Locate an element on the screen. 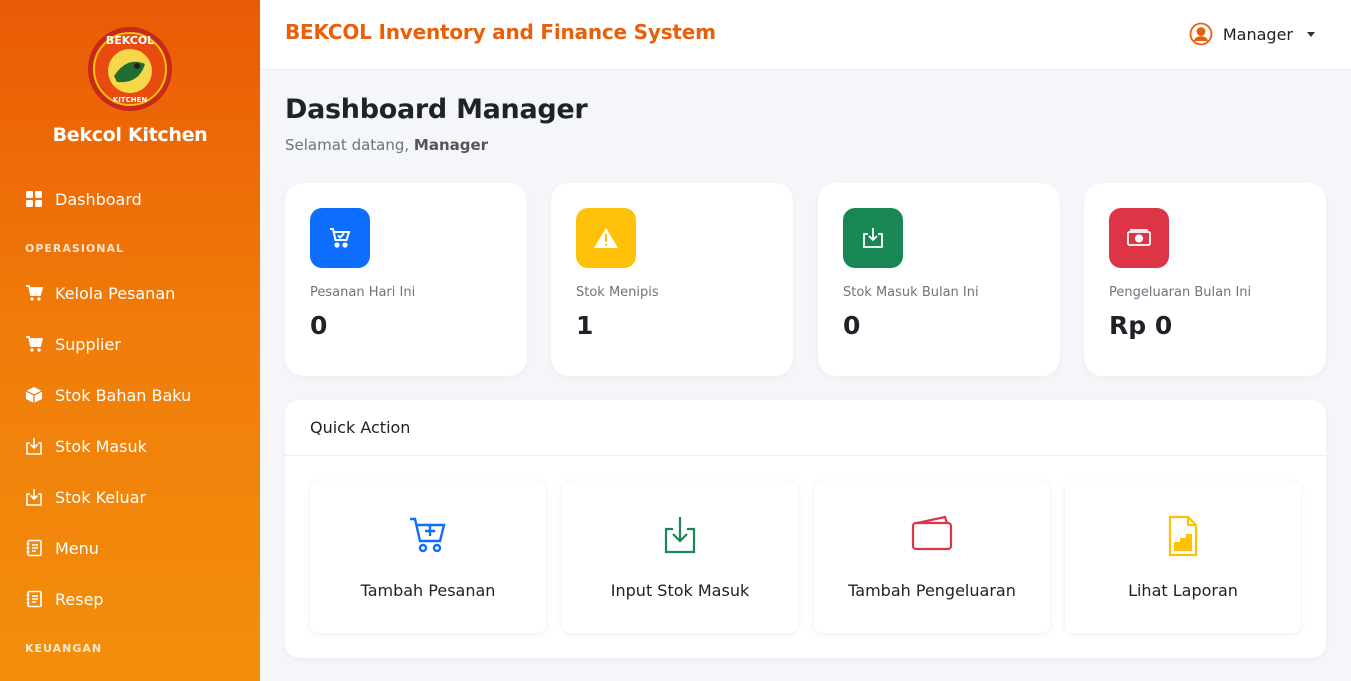 The image size is (1351, 681). chevron-down-icon is located at coordinates (1311, 34).